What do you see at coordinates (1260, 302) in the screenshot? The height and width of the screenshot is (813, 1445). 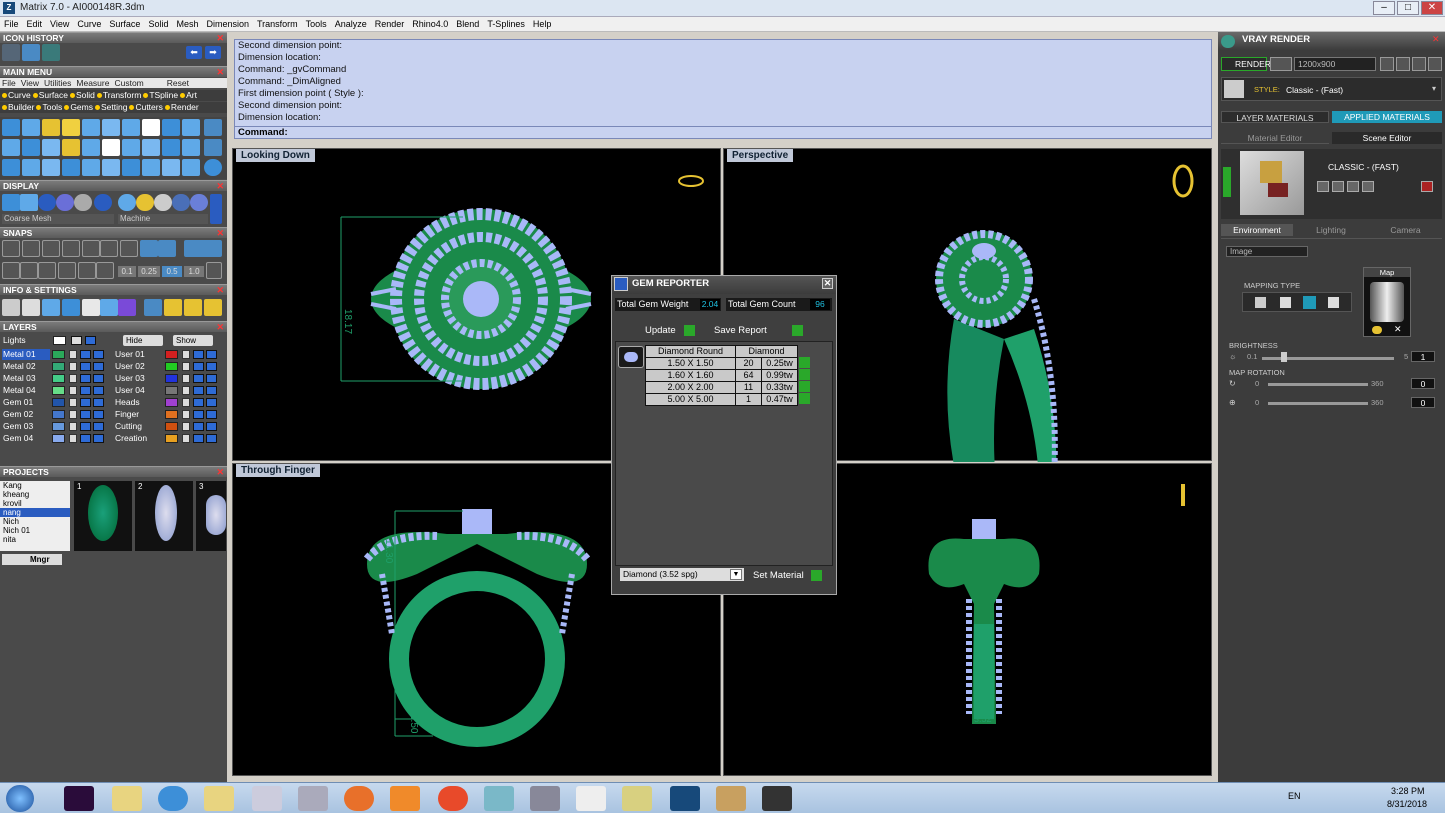 I see `mapping-plane-icon` at bounding box center [1260, 302].